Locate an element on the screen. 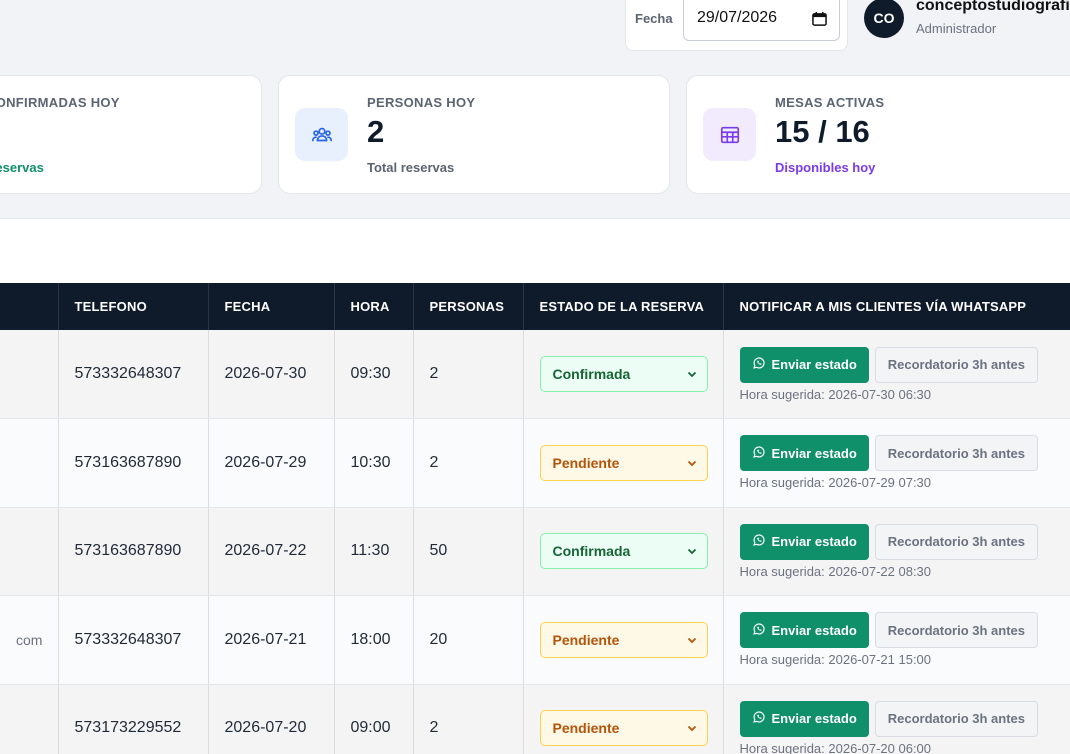 Image resolution: width=1070 pixels, height=754 pixels. date-filter: Fecha 29/07/2026 is located at coordinates (736, 25).